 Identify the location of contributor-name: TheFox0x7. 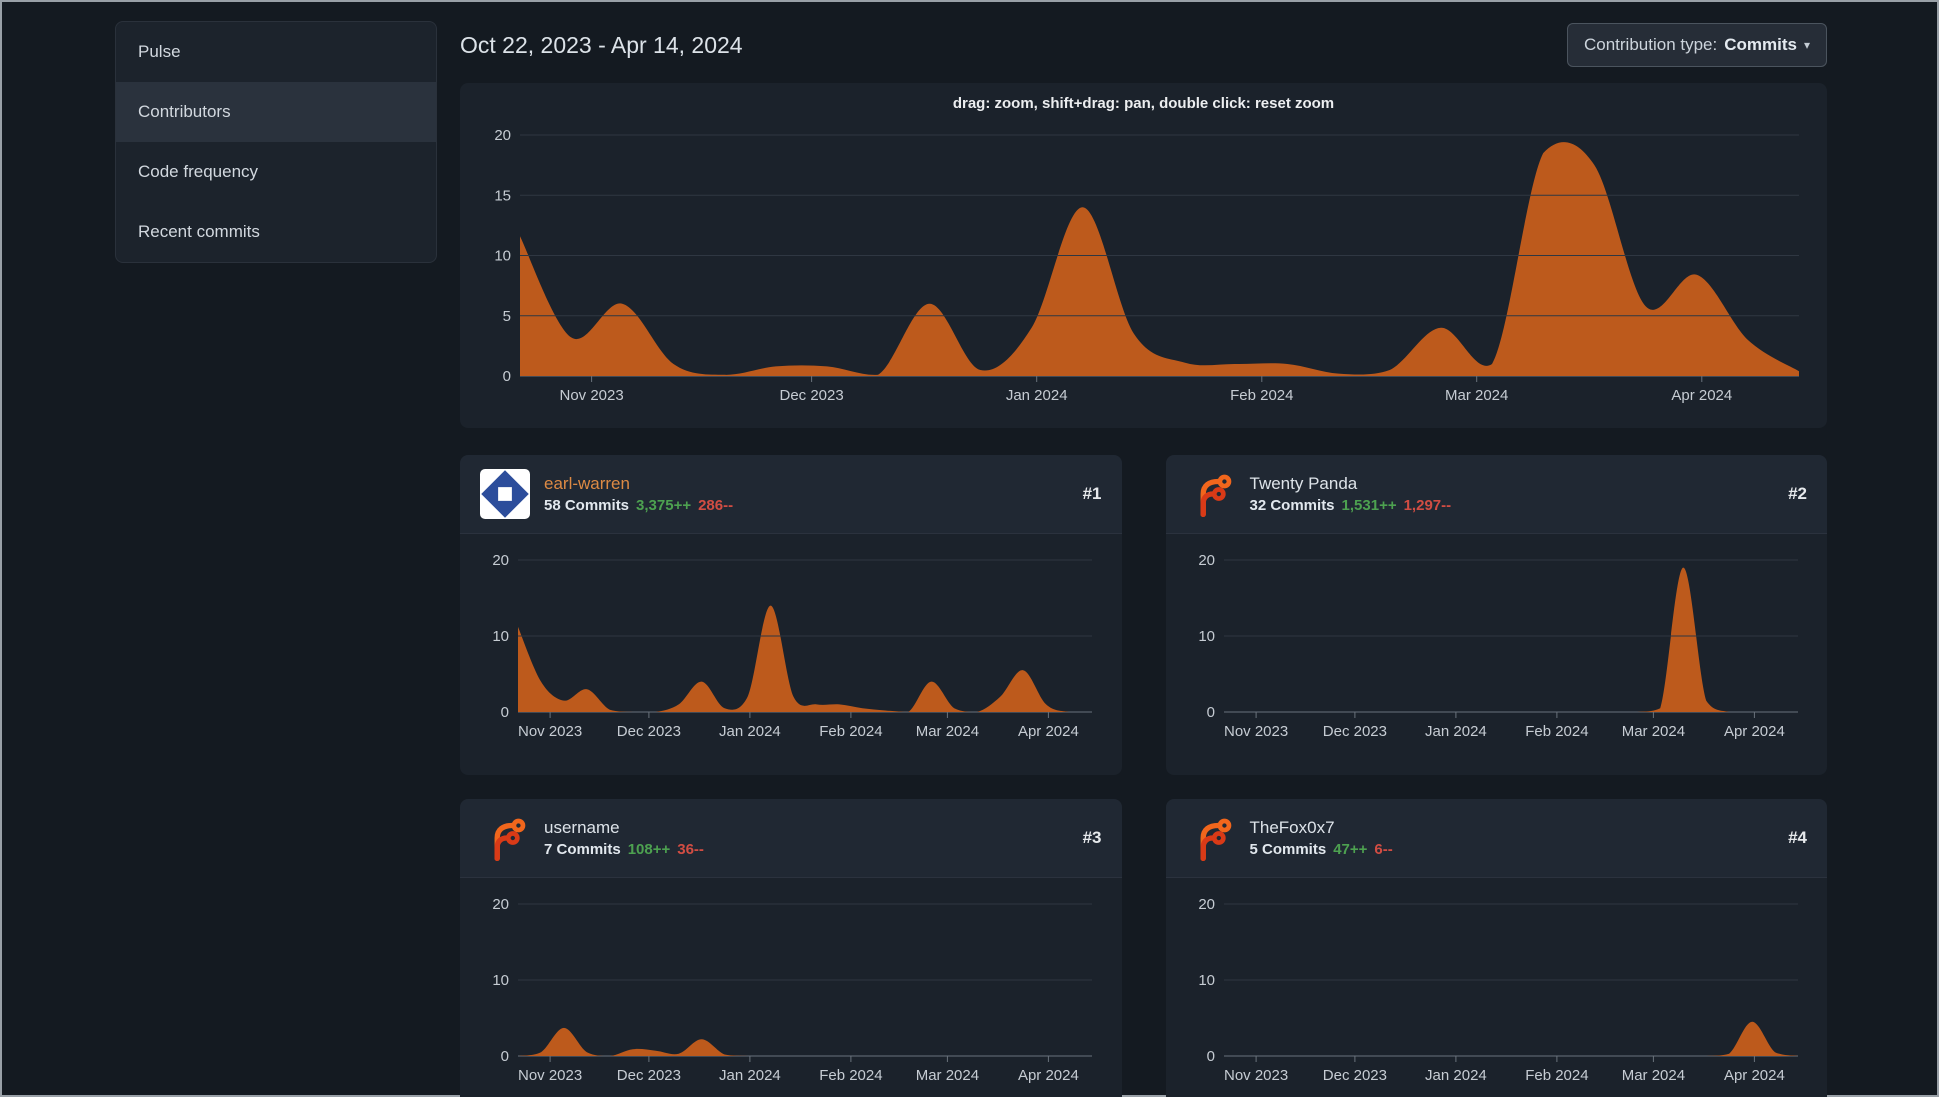
(1292, 827).